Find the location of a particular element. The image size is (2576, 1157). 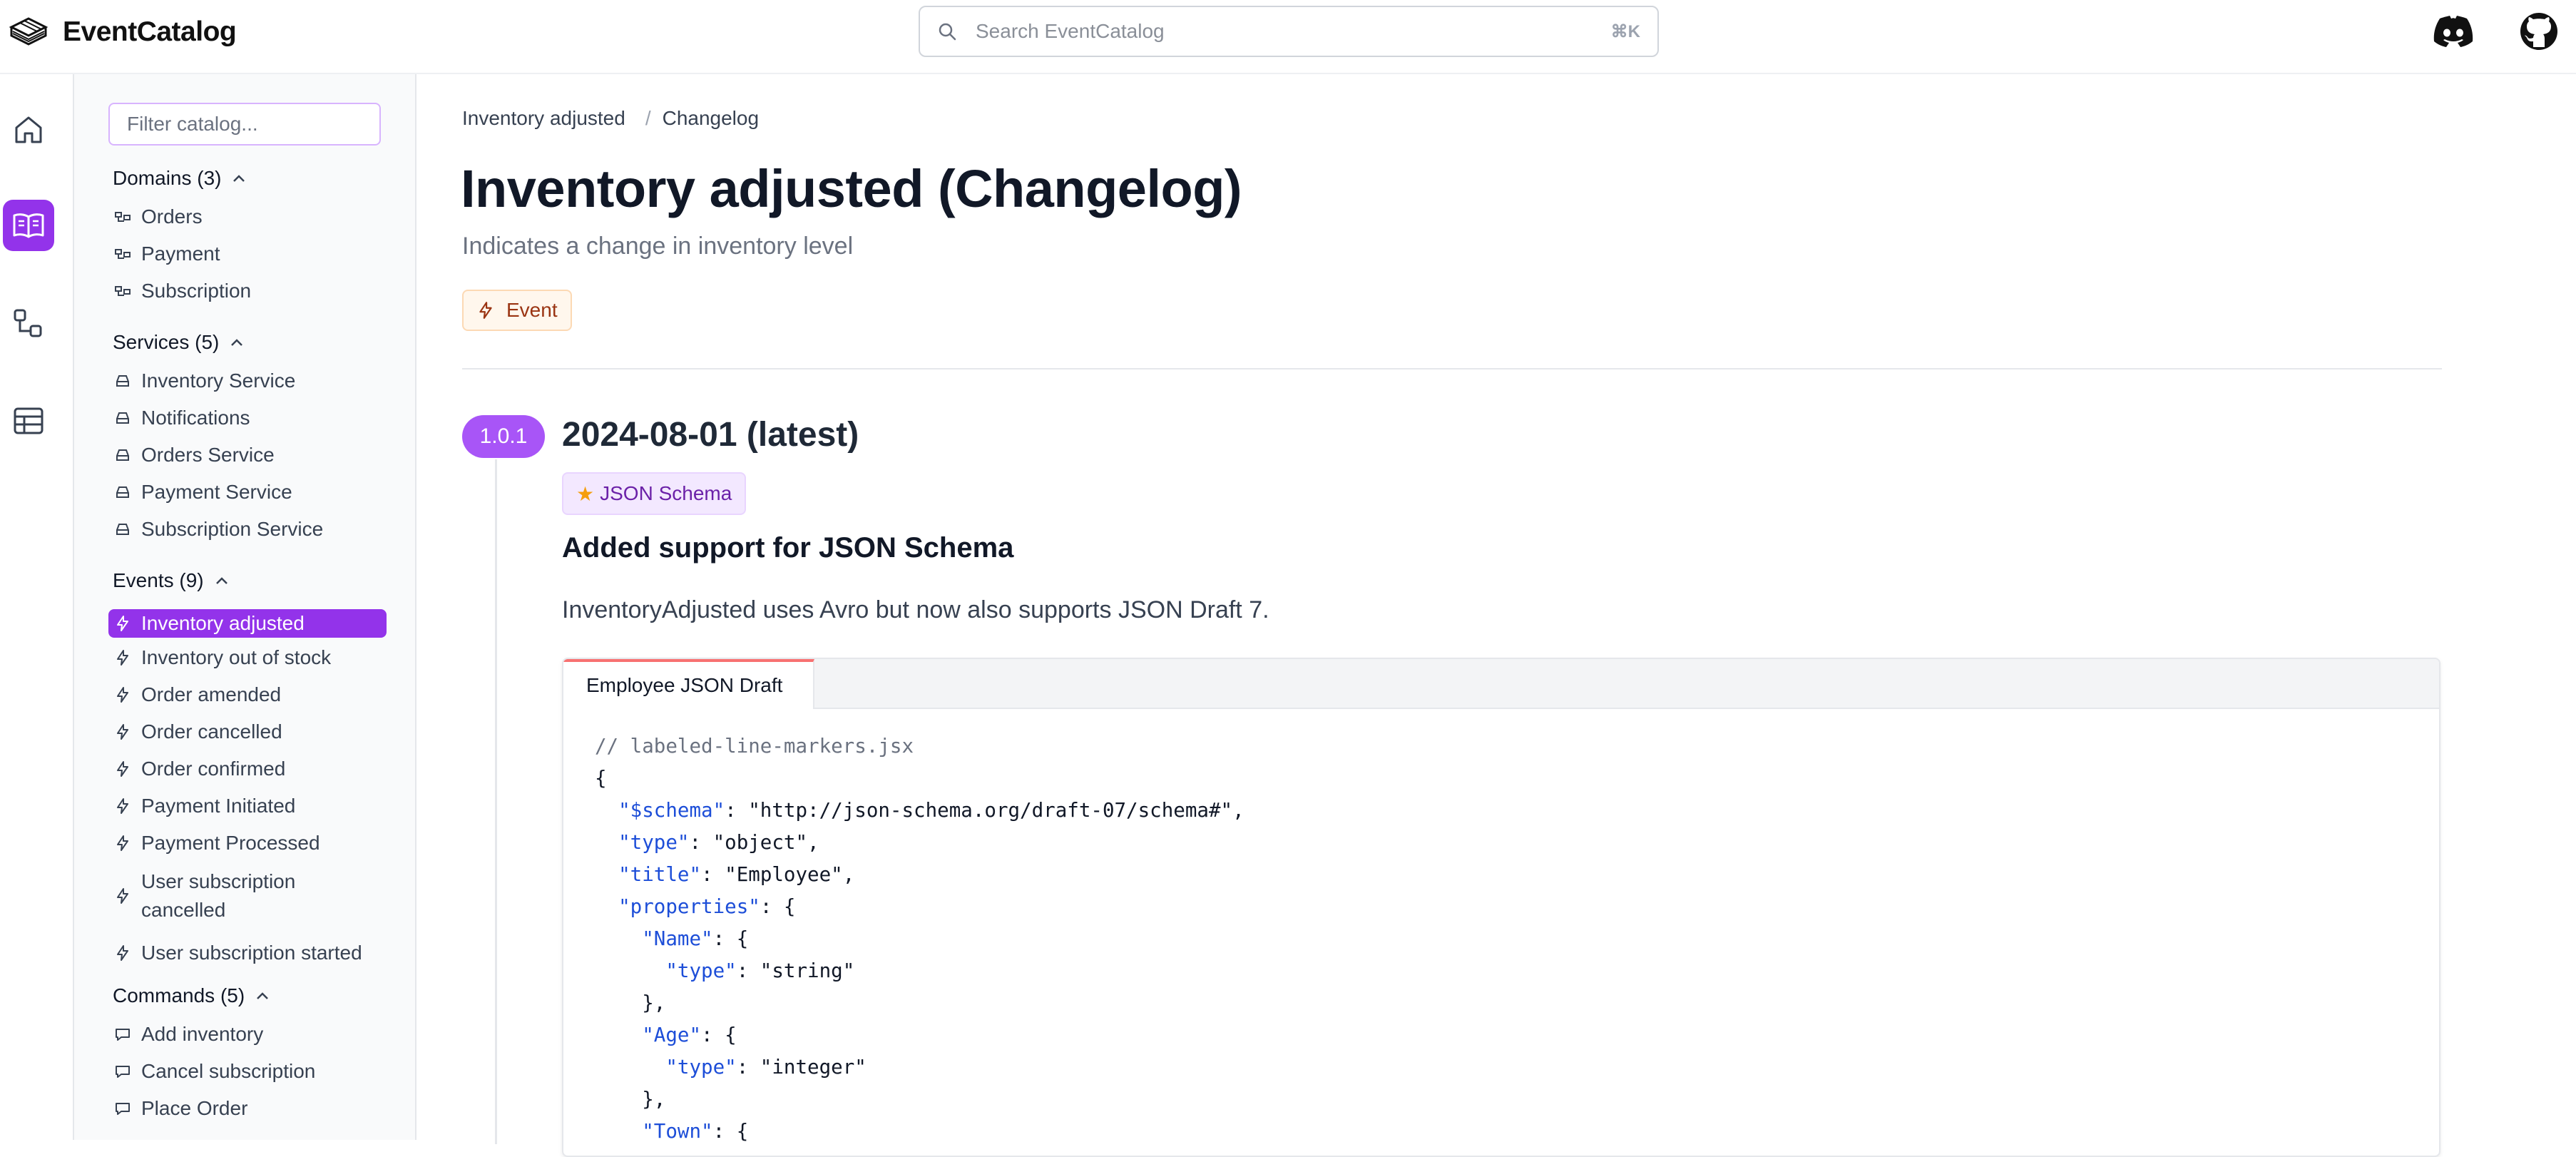

sidebar-item-service: Notifications is located at coordinates (248, 418).